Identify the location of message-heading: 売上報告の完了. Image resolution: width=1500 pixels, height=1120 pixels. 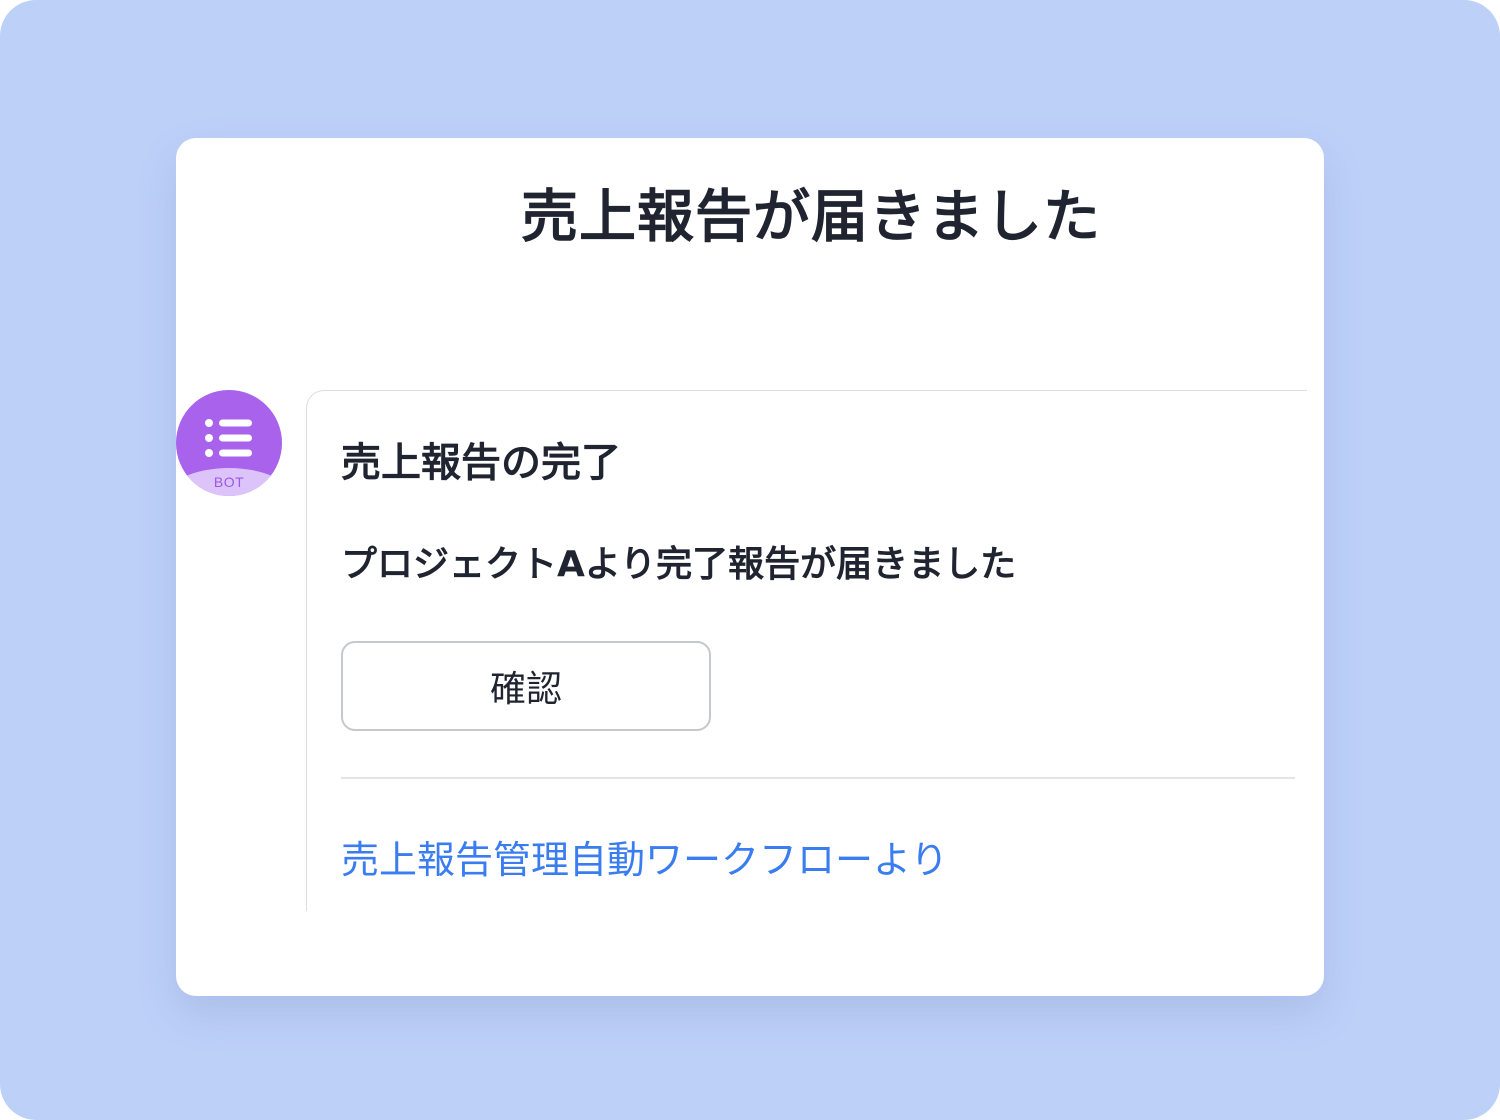
(481, 463).